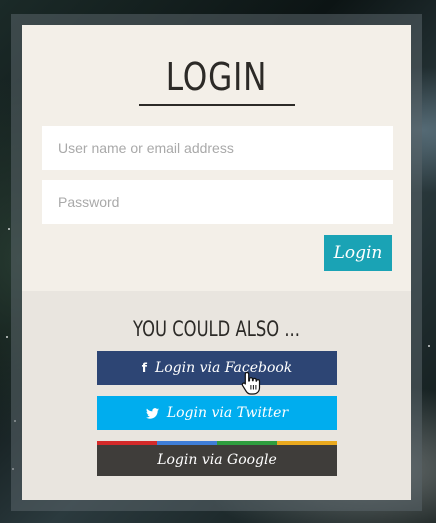 This screenshot has height=523, width=436. Describe the element at coordinates (217, 202) in the screenshot. I see `password-input` at that location.